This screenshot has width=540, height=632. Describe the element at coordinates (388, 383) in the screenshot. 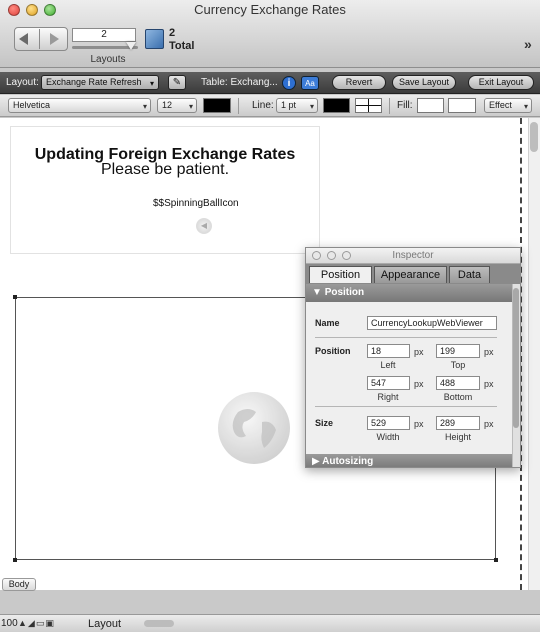

I see `right-field: 547` at that location.